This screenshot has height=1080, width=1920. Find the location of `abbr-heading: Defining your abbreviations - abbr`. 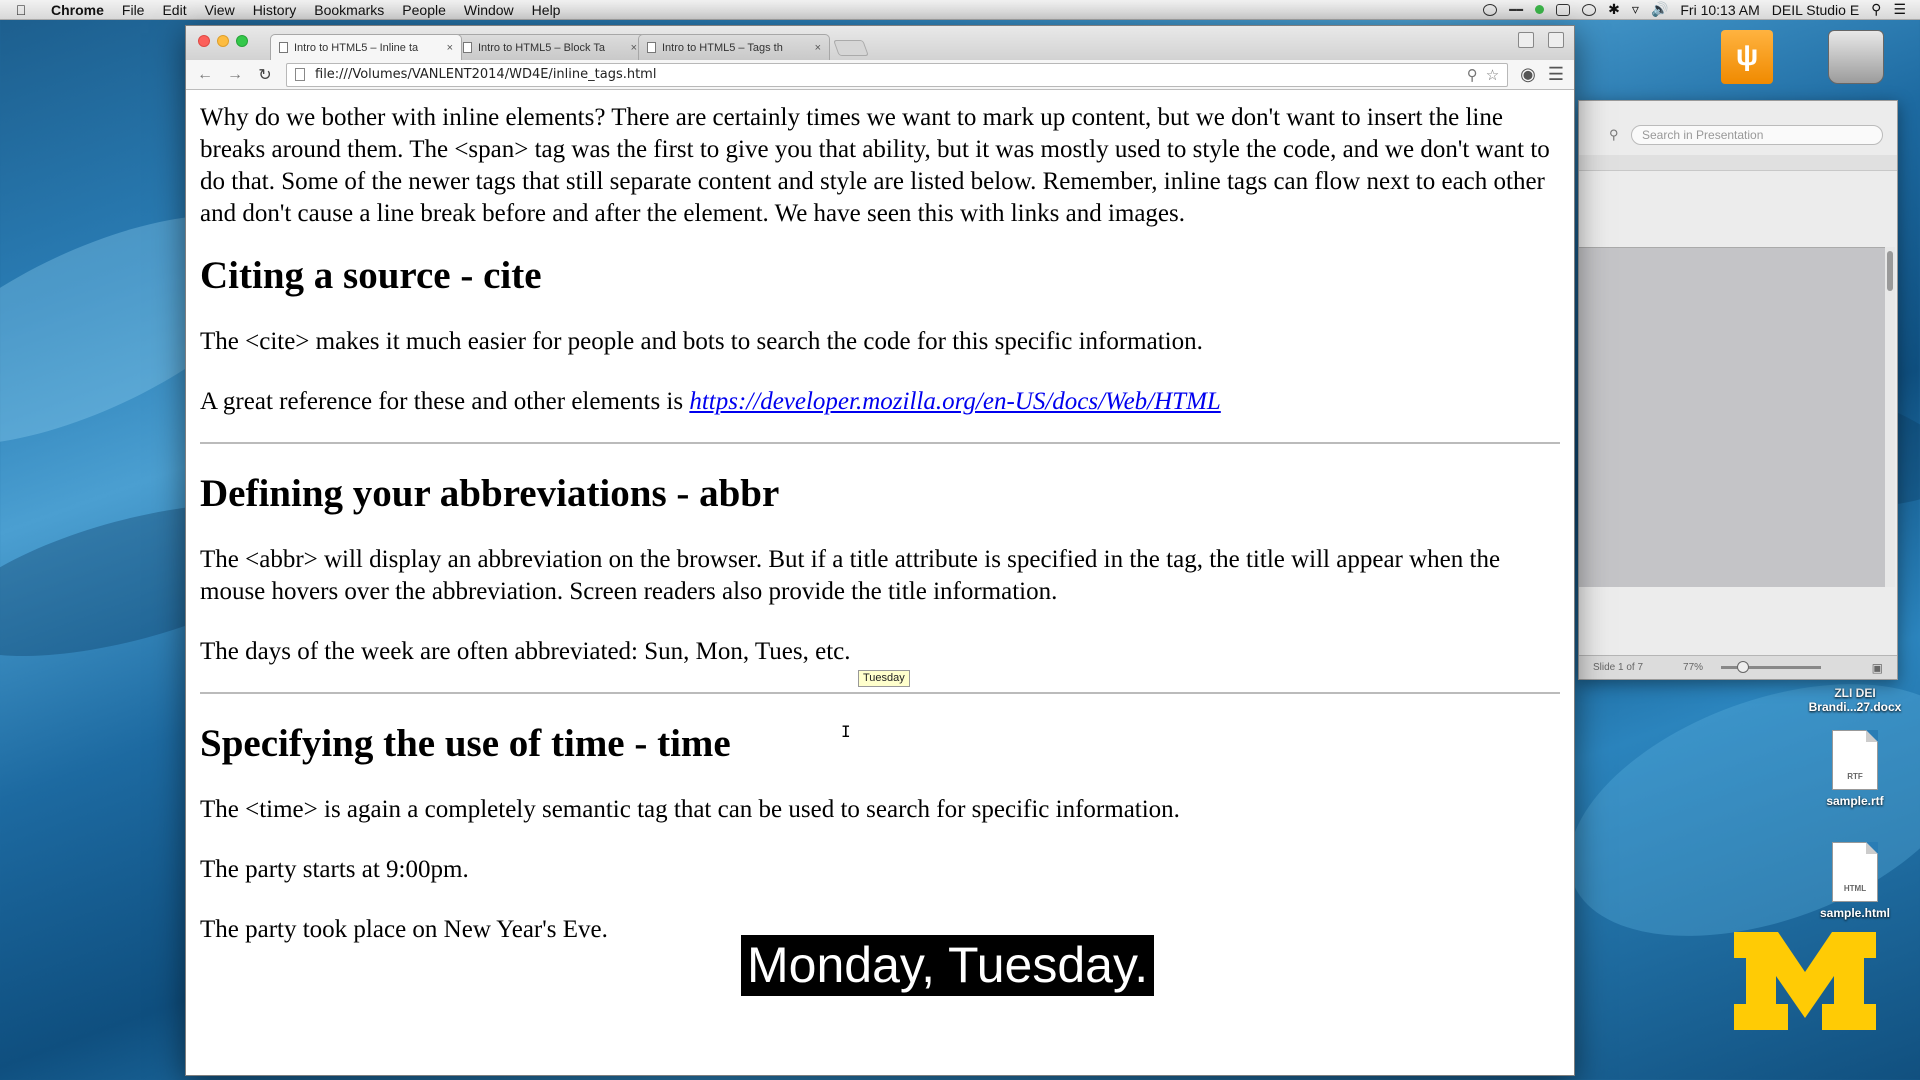

abbr-heading: Defining your abbreviations - abbr is located at coordinates (490, 493).